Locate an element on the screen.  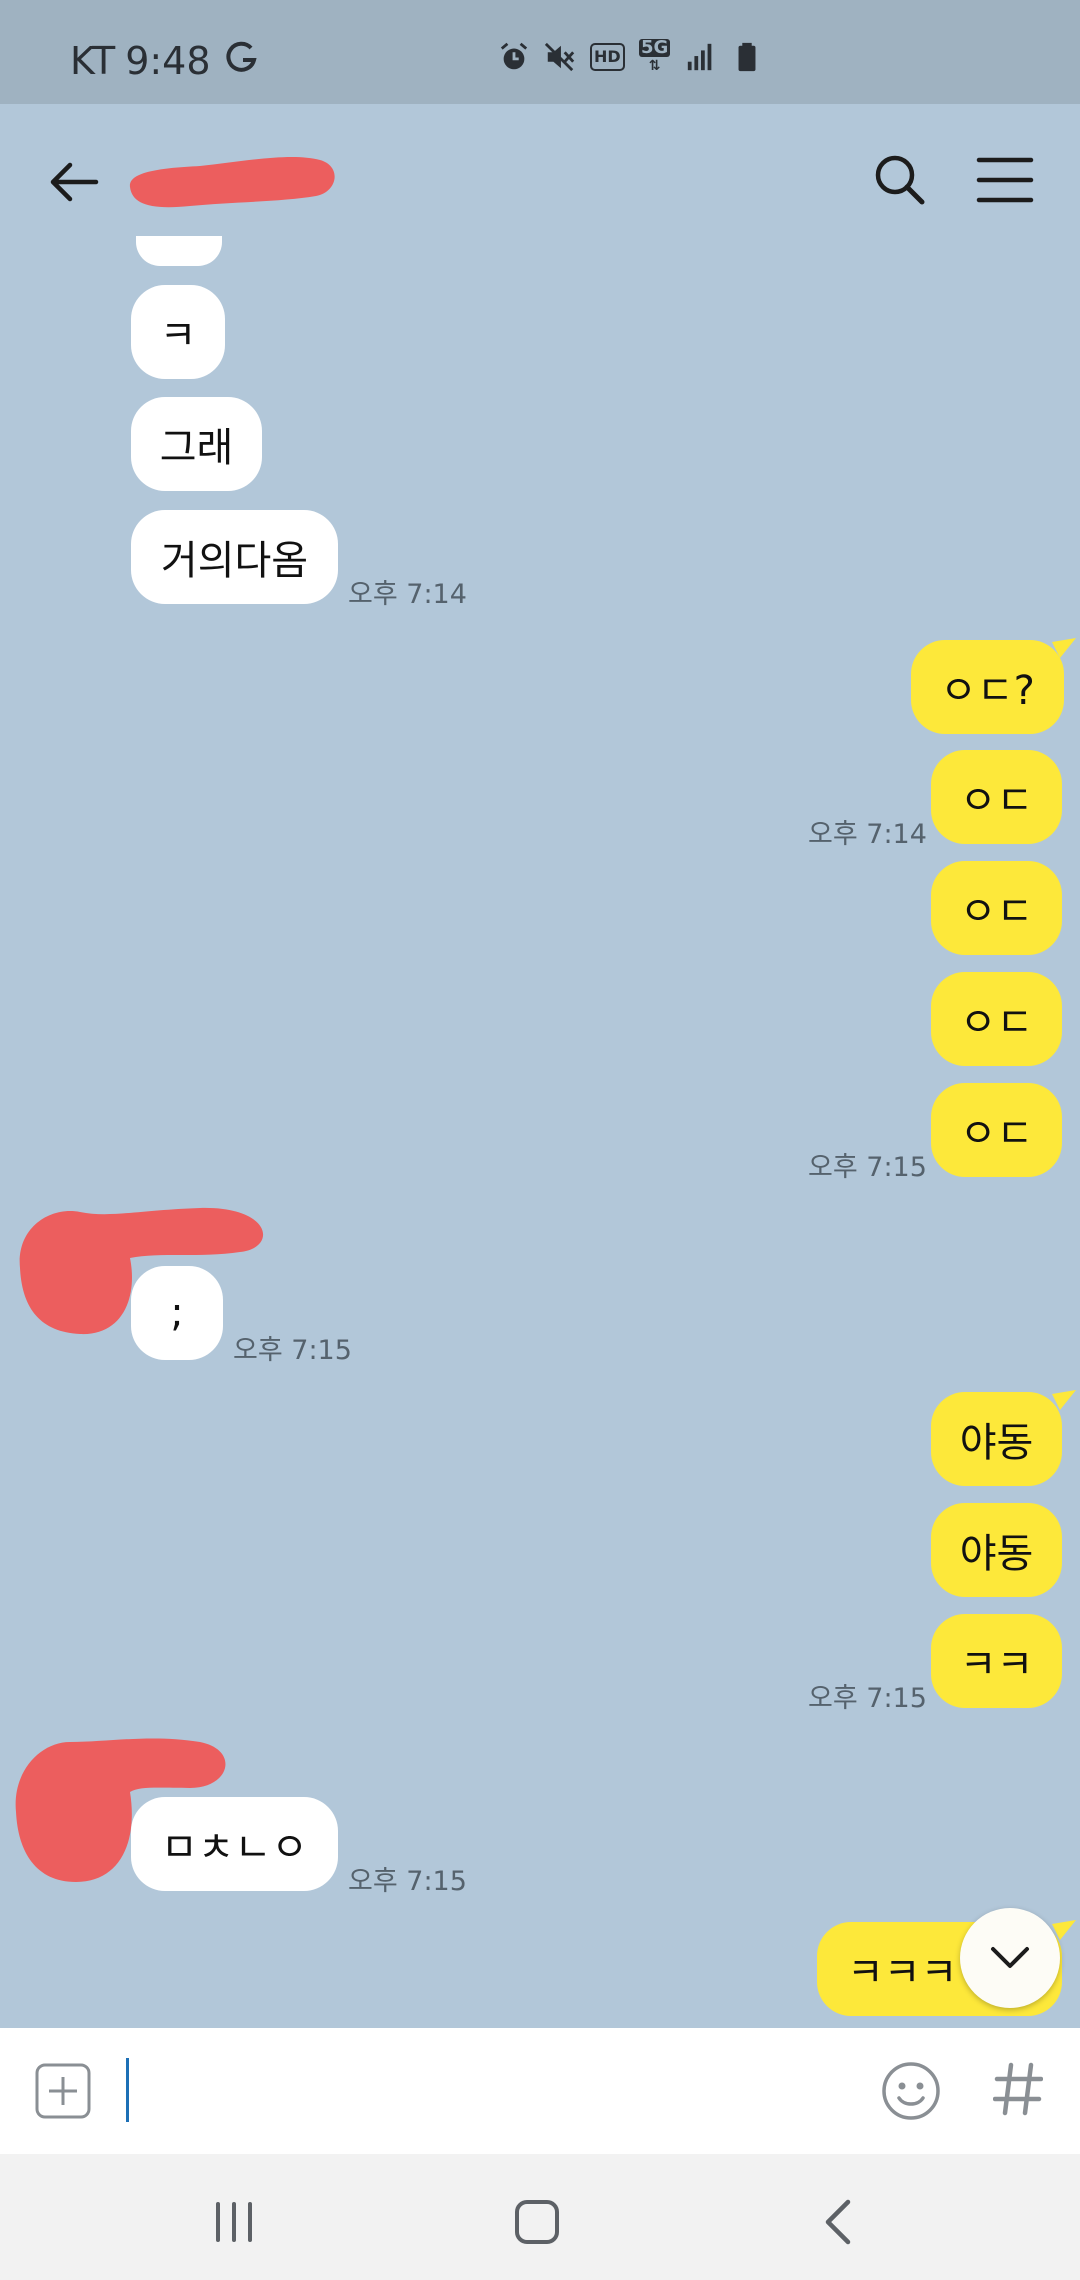
message-text: ㅁㅊㄴㅇ is located at coordinates (234, 1848).